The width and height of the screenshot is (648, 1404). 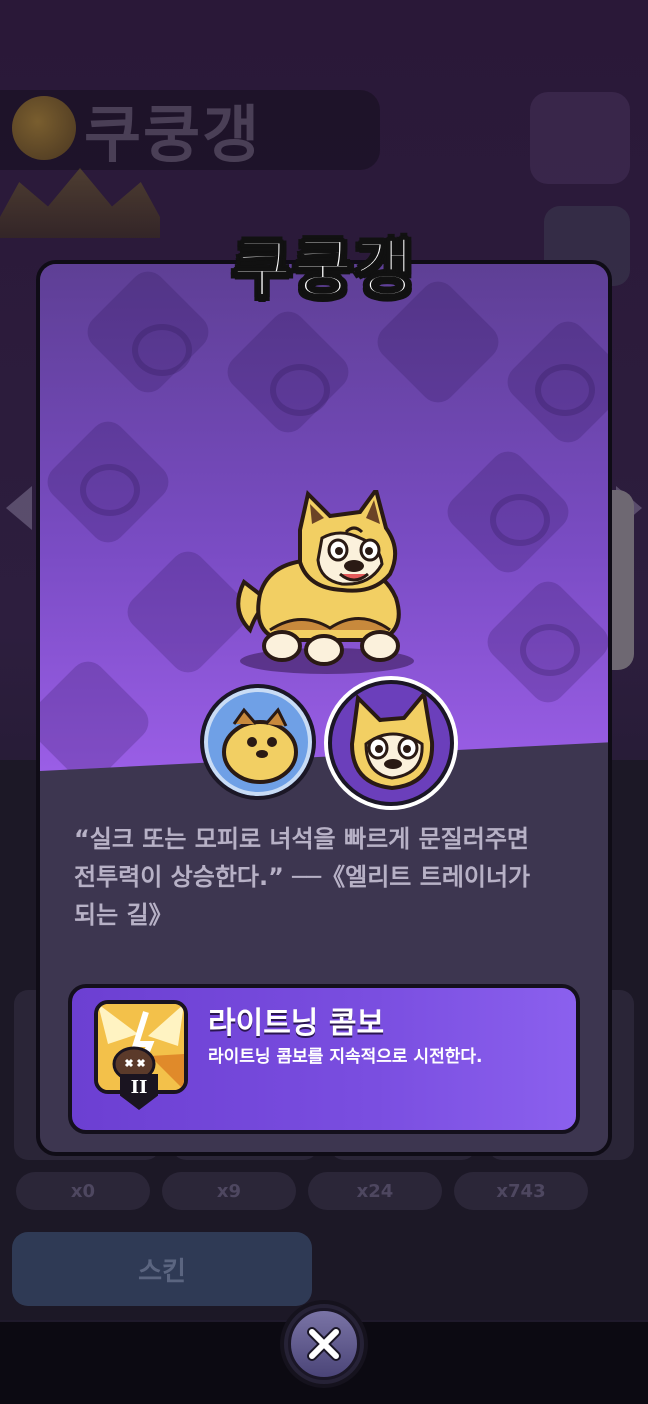 I want to click on count-pill: x0, so click(x=83, y=1191).